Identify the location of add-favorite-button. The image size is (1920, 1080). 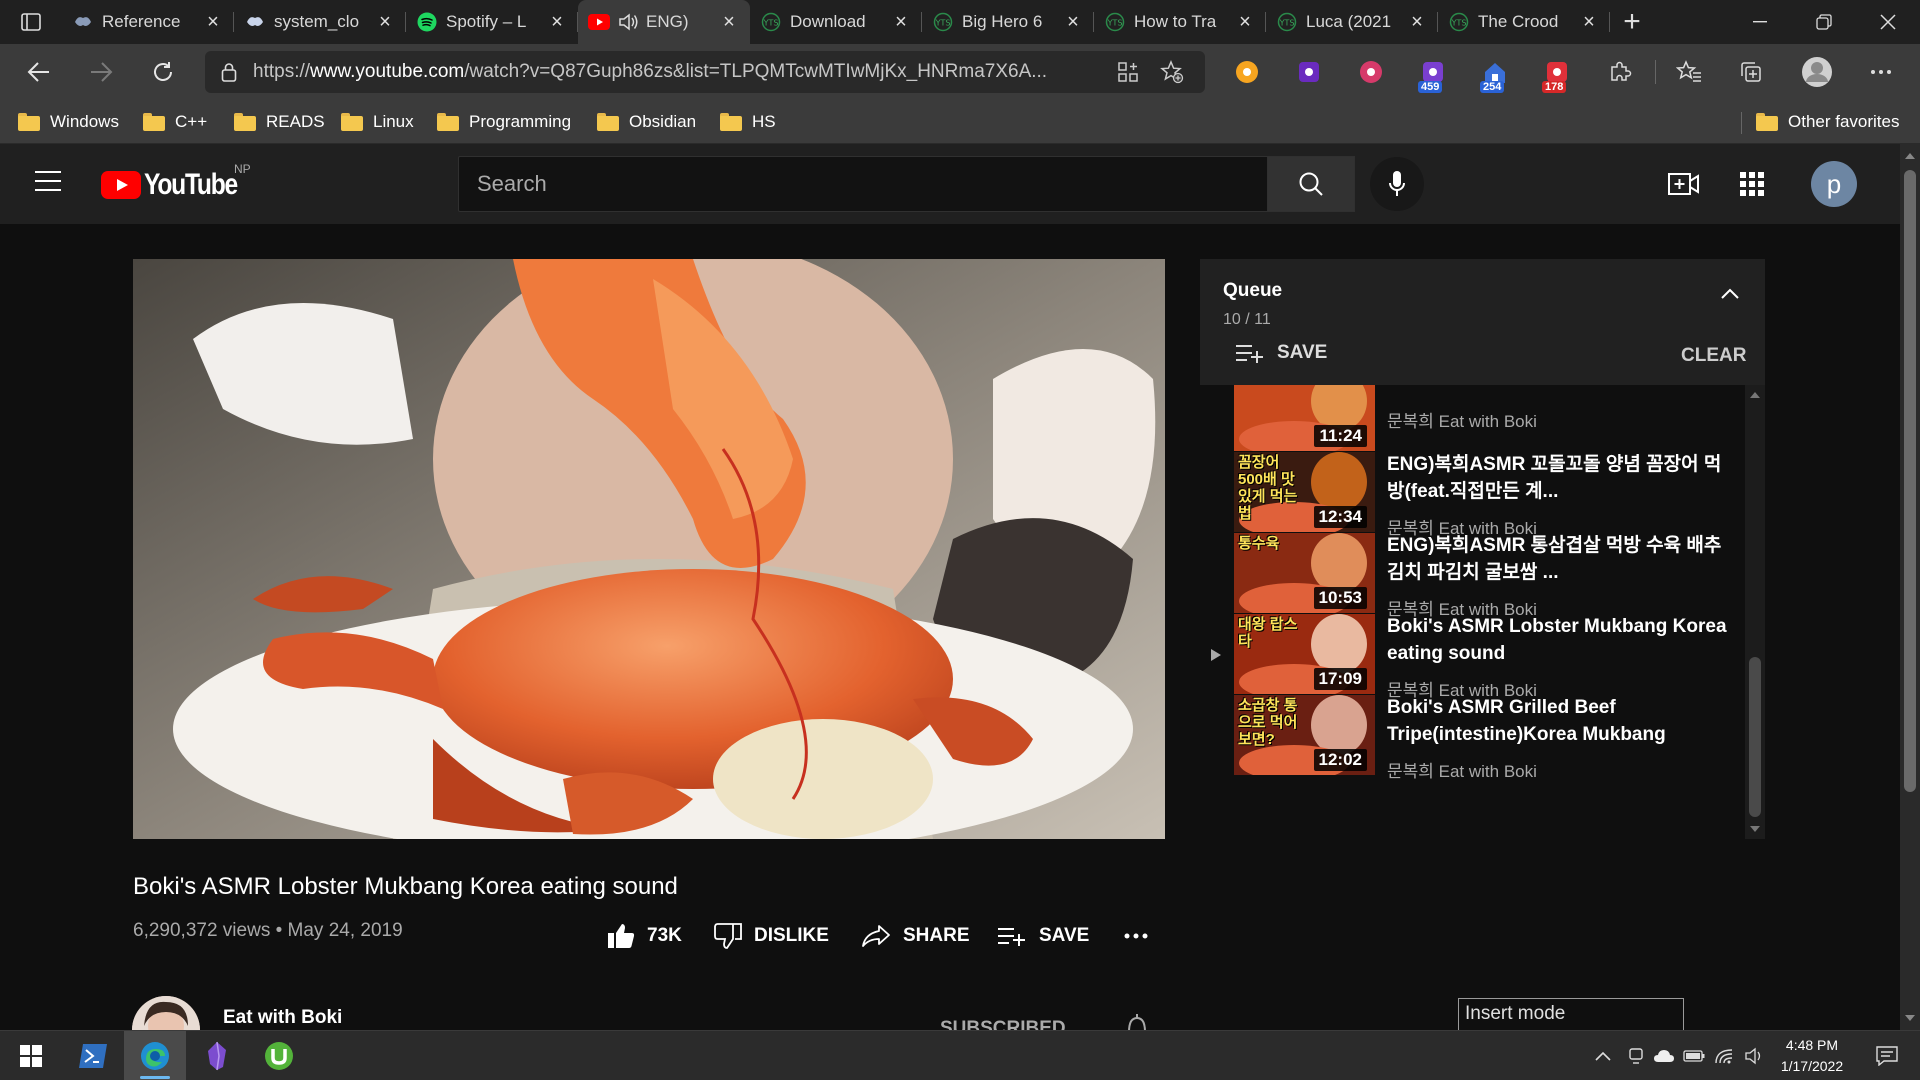
(1172, 72).